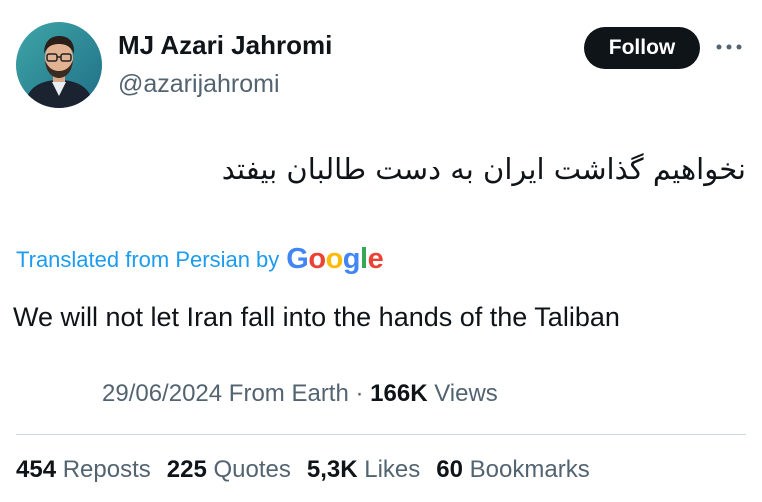 The image size is (762, 502). I want to click on stat-count: 454, so click(36, 469).